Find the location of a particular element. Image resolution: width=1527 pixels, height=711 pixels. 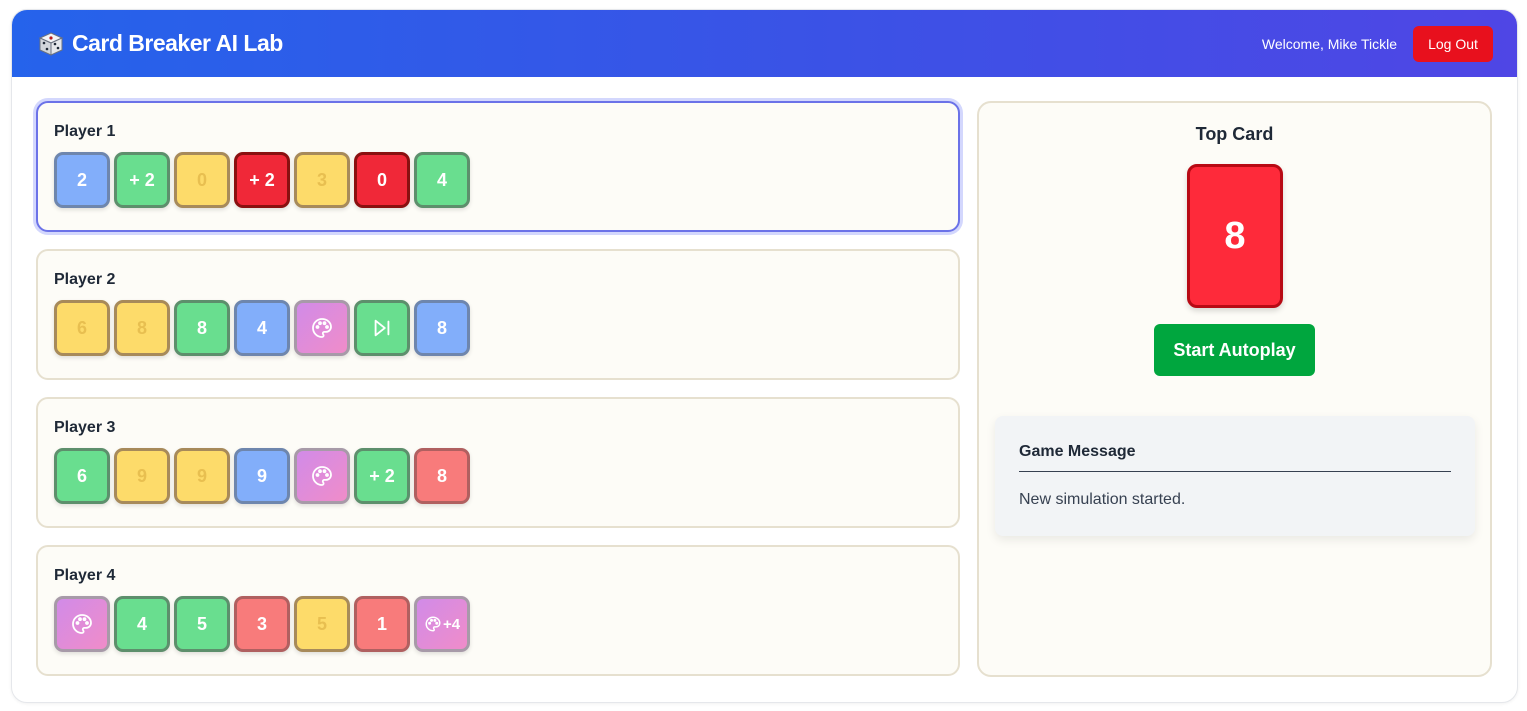

user-area: Welcome, Mike Tickle Log Out is located at coordinates (1377, 43).